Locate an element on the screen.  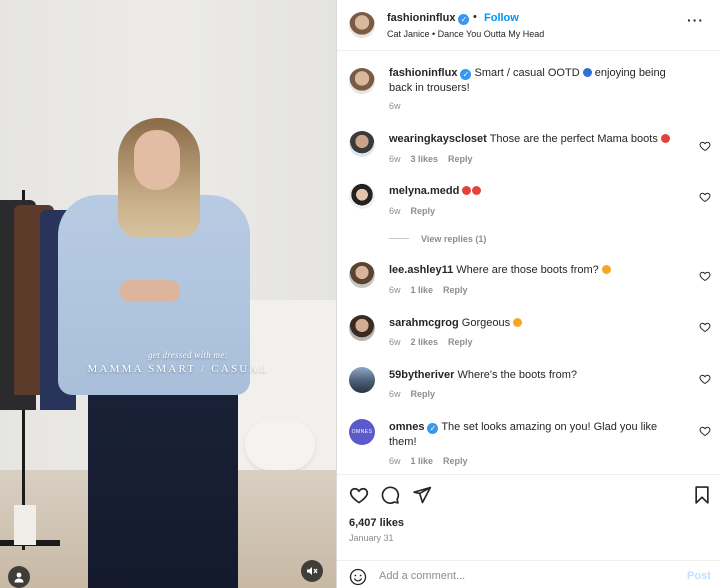
comment-text: melyna.medd is located at coordinates (534, 191).